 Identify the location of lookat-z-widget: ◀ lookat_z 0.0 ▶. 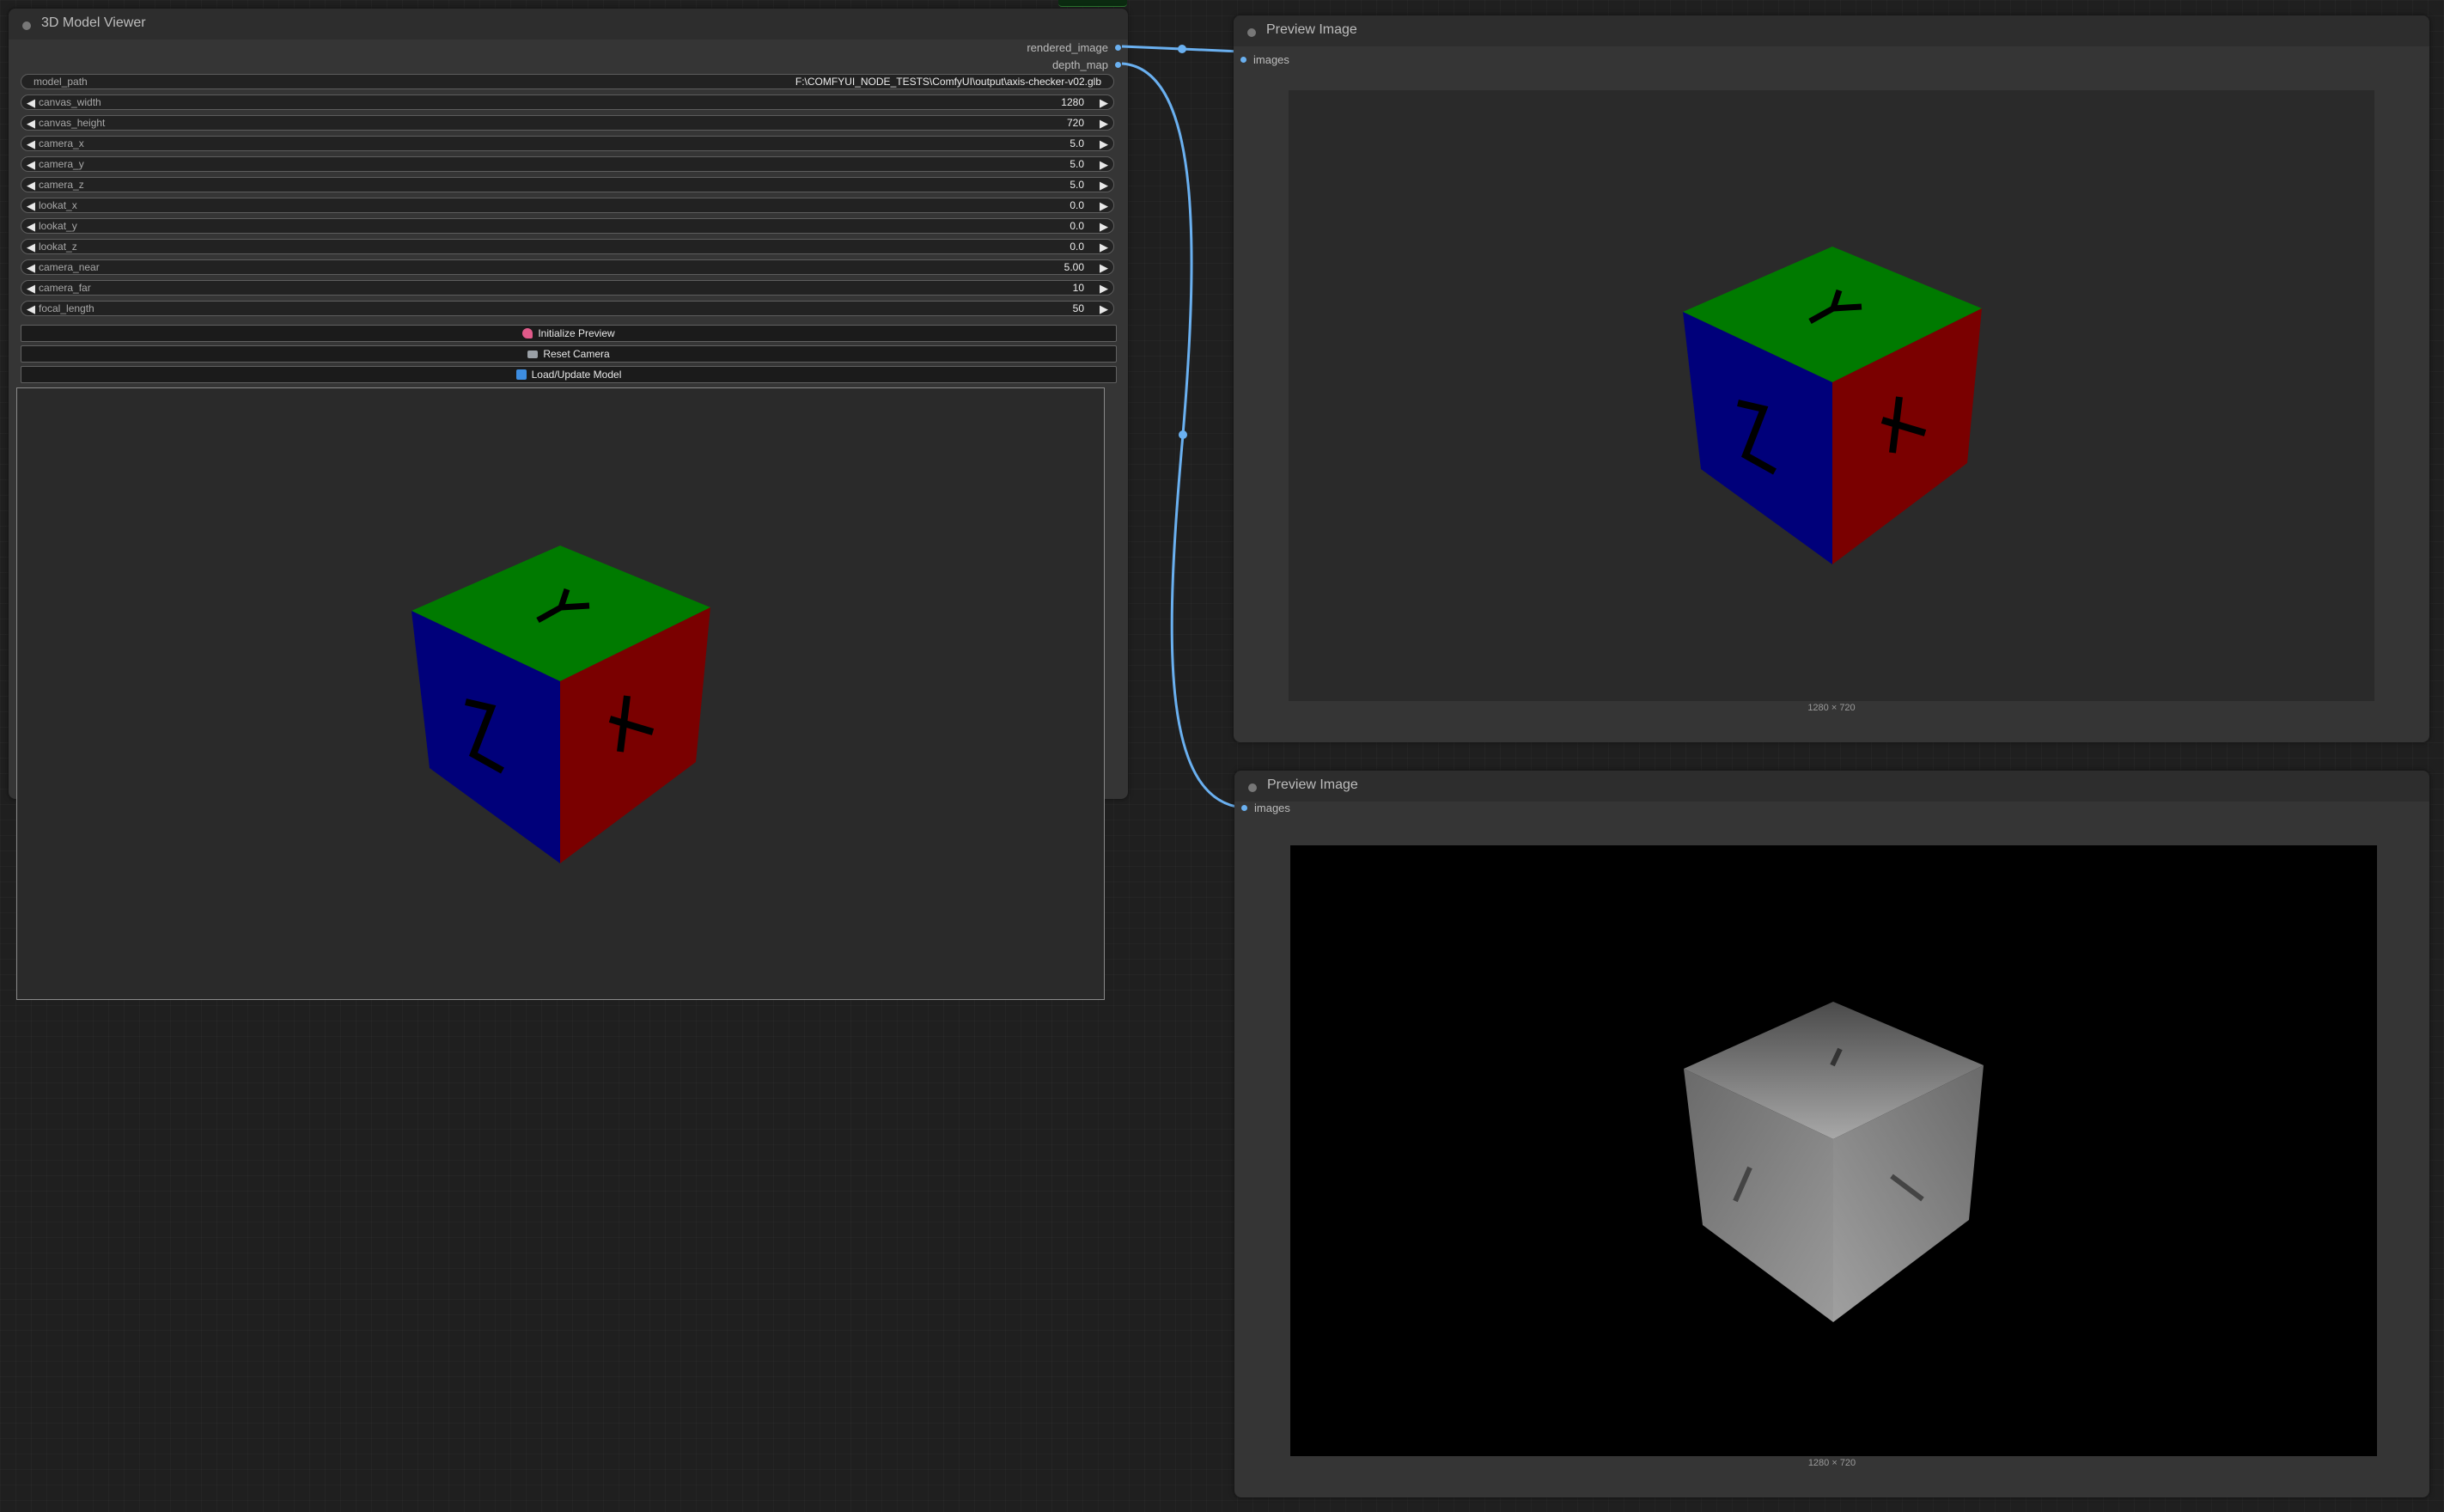
(567, 246).